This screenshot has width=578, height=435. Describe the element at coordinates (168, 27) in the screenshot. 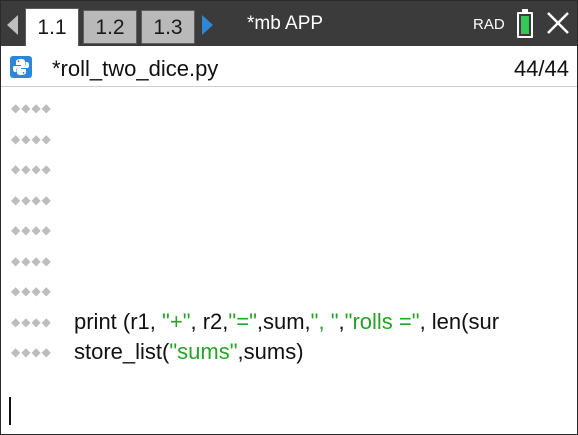

I see `tab-1-3: 1.3` at that location.